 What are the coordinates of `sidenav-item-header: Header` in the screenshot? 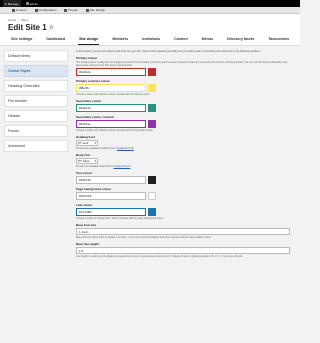 It's located at (36, 116).